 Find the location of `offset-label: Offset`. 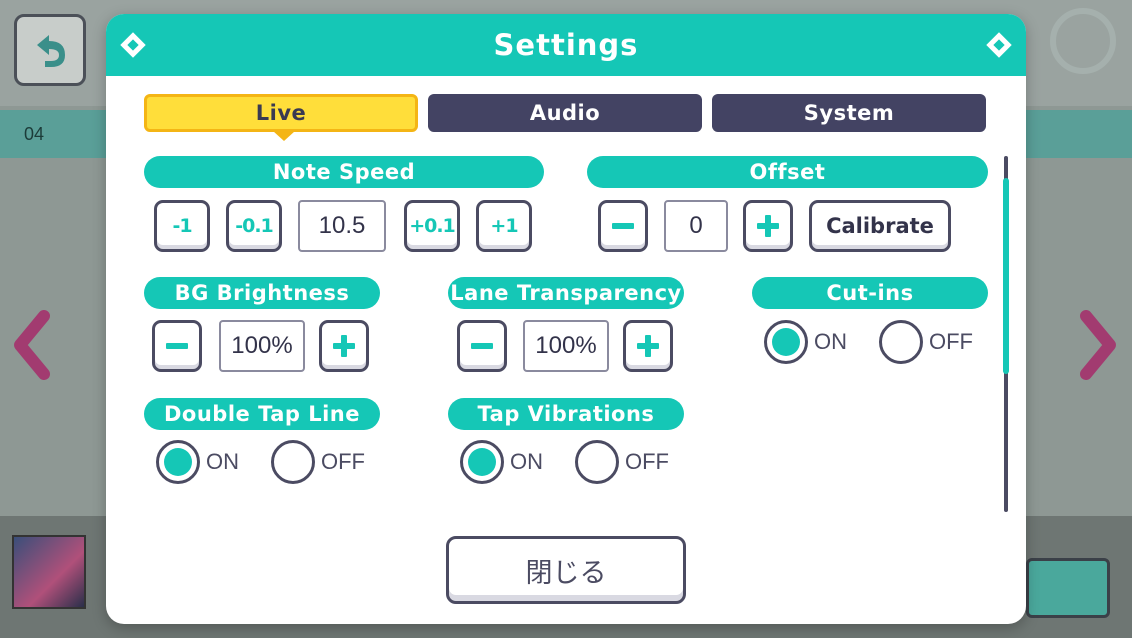

offset-label: Offset is located at coordinates (787, 172).